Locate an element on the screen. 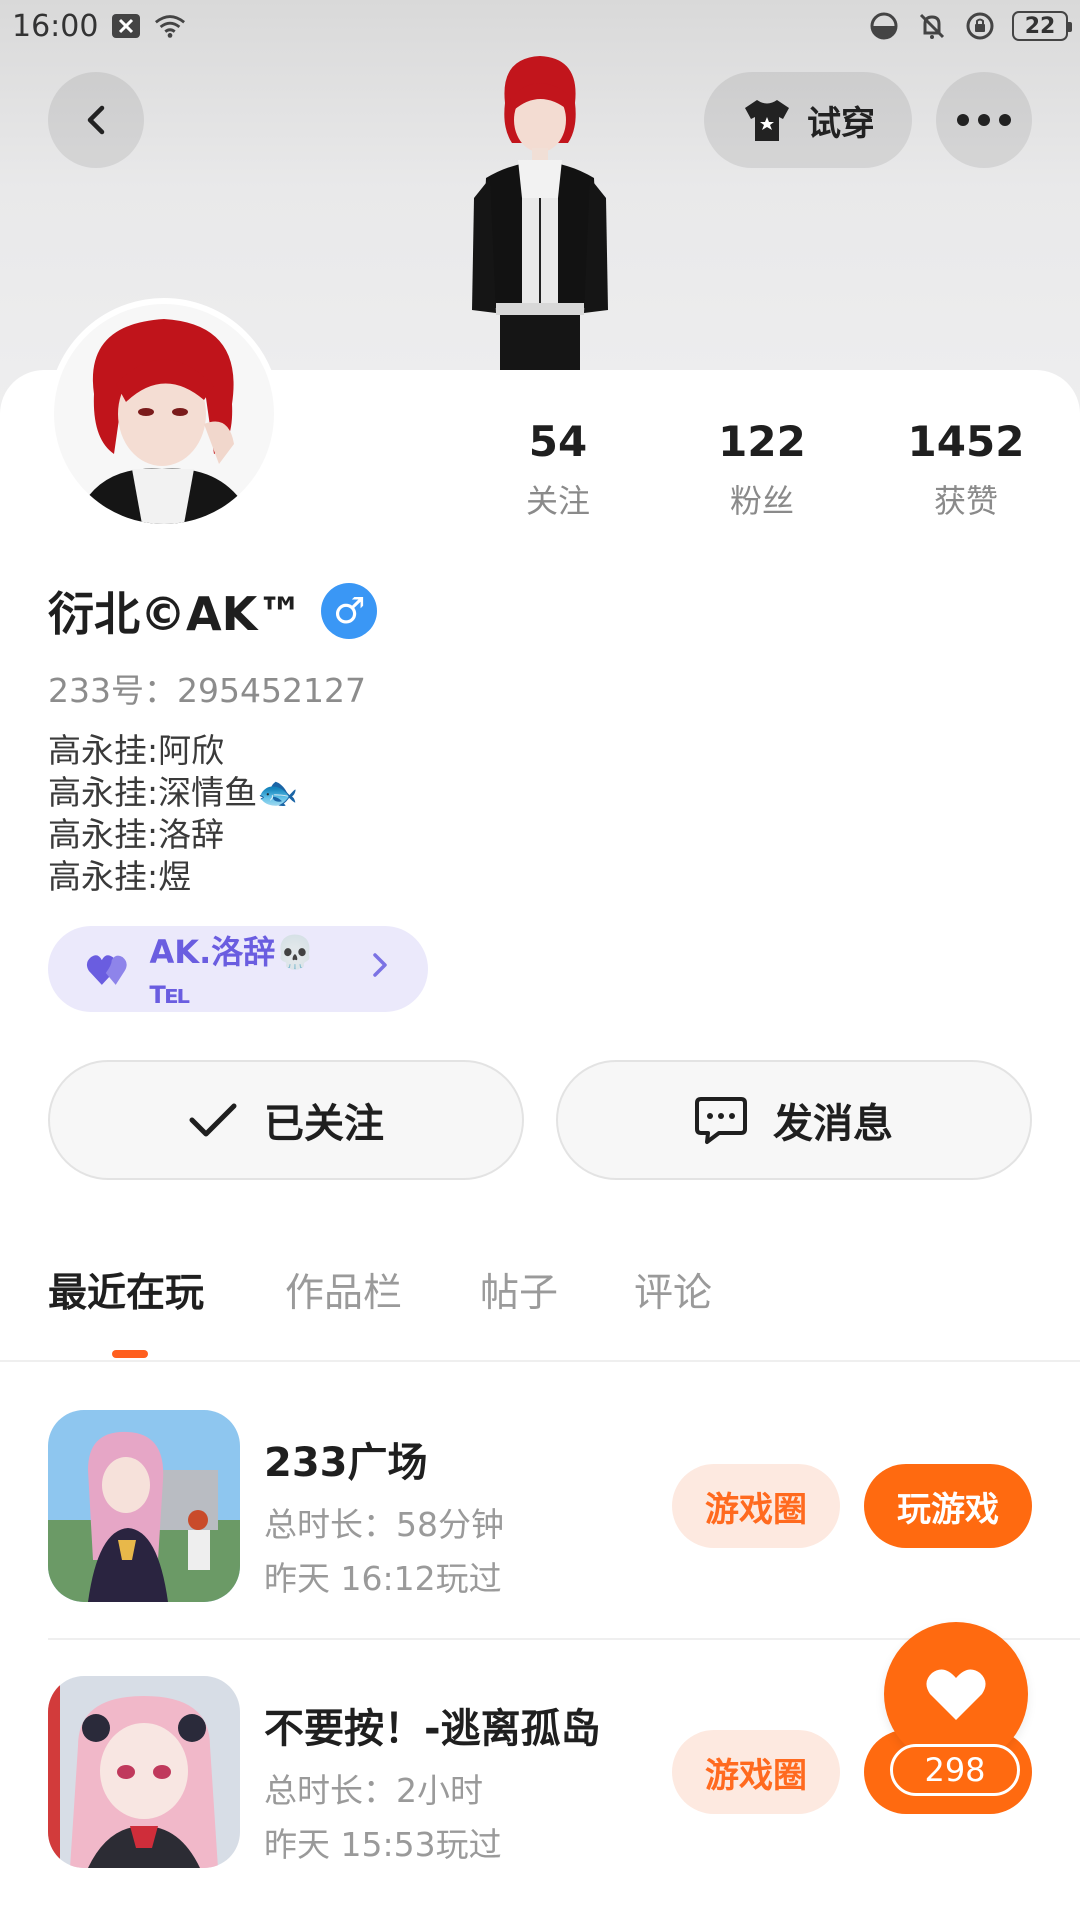  tshirt-icon is located at coordinates (767, 120).